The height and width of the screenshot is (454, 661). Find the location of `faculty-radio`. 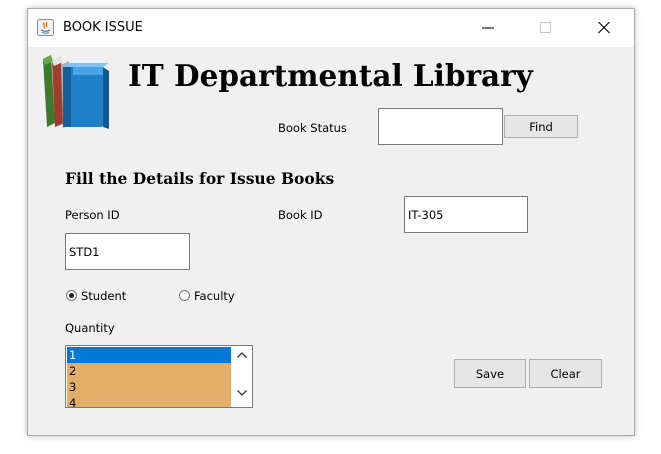

faculty-radio is located at coordinates (184, 295).